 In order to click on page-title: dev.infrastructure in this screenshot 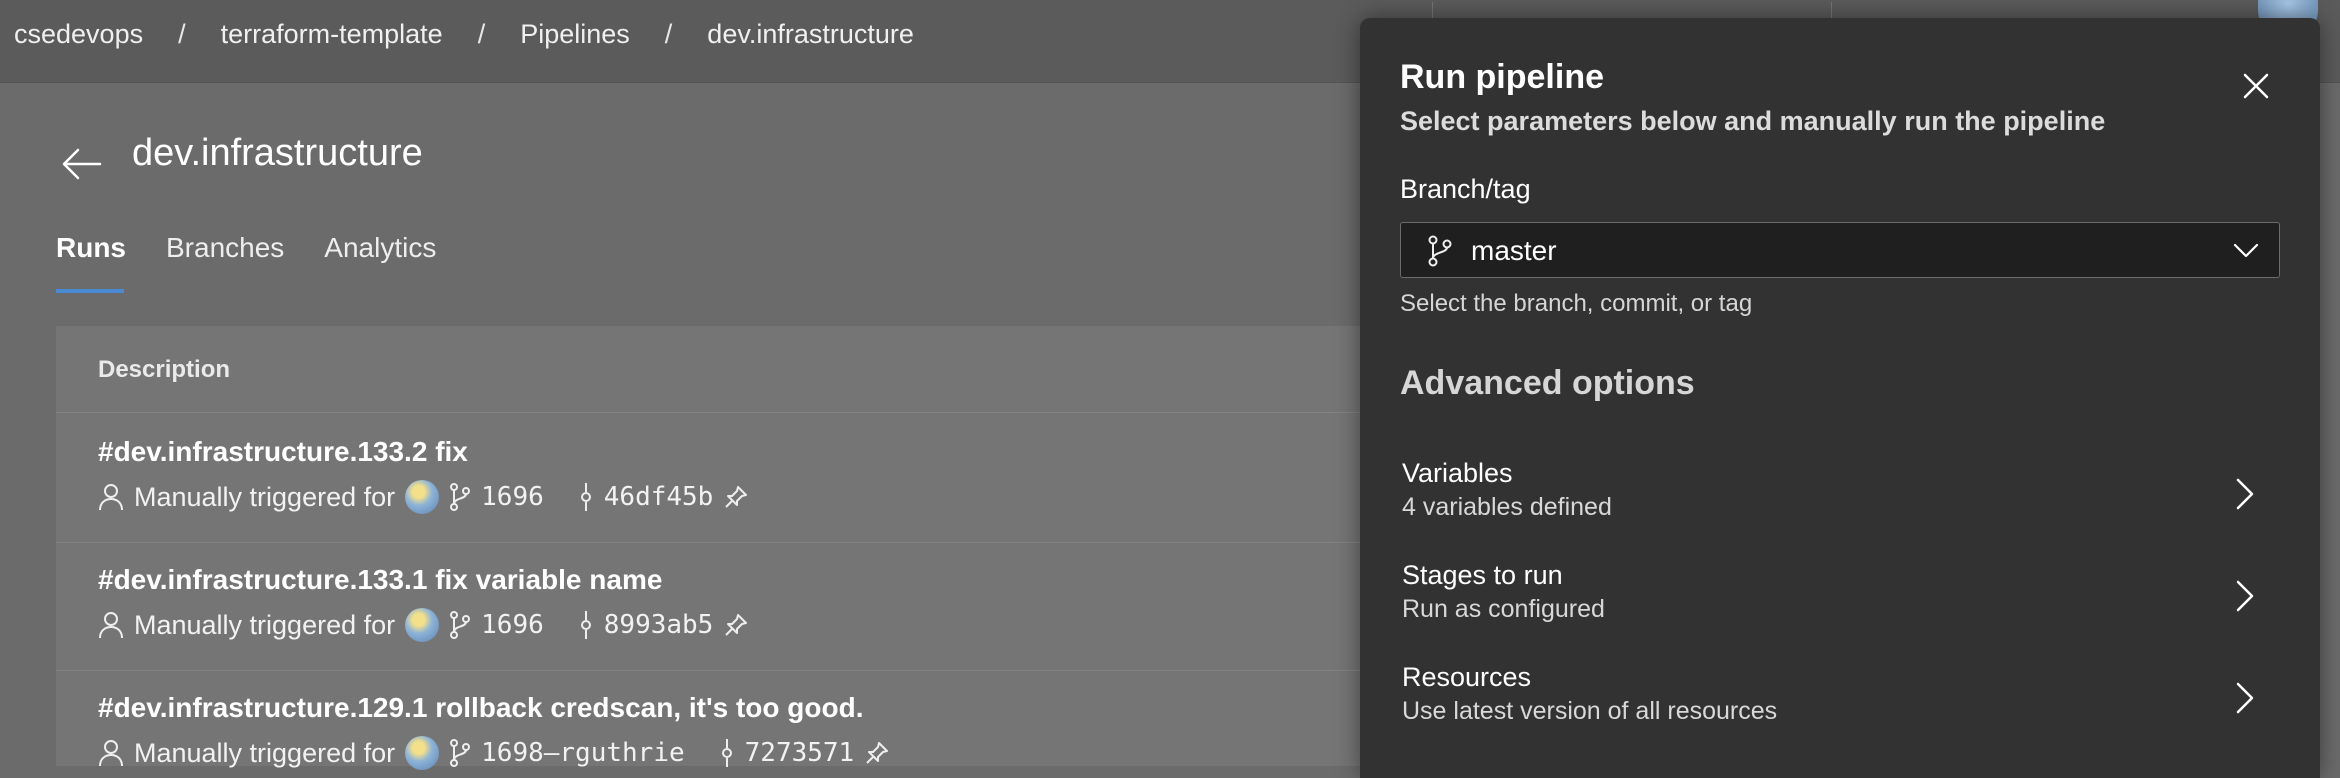, I will do `click(277, 153)`.